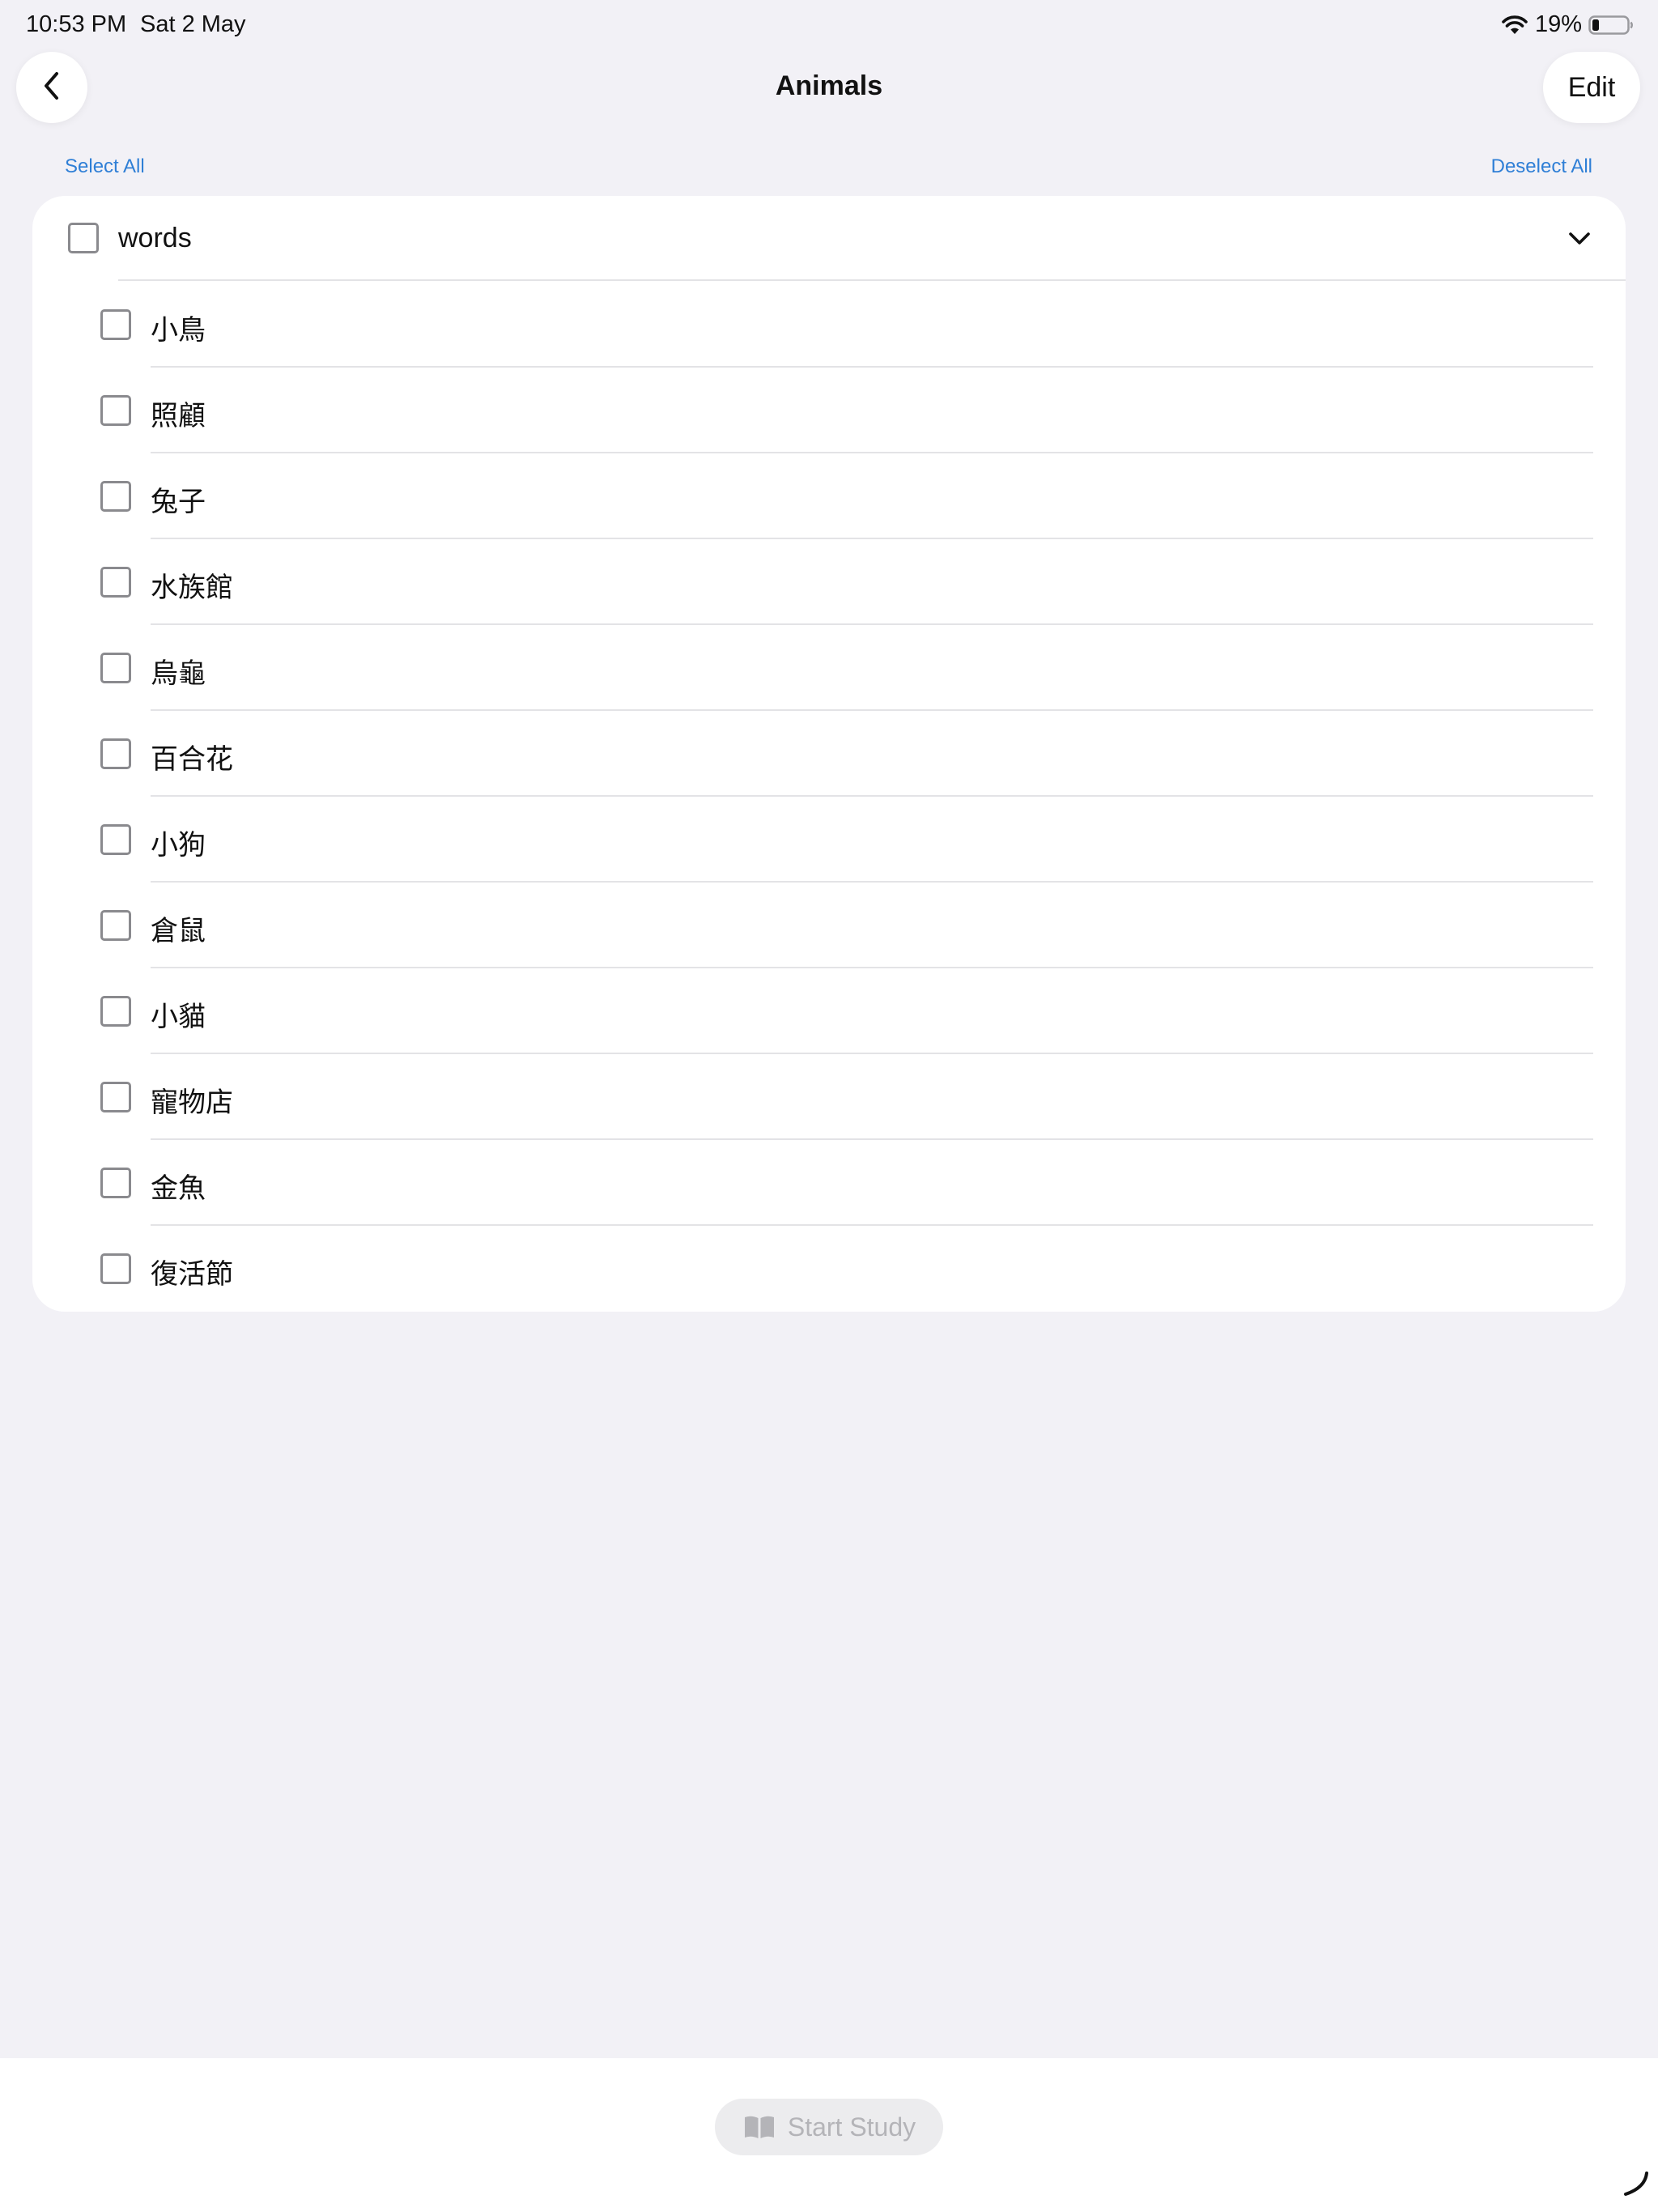  What do you see at coordinates (1558, 24) in the screenshot?
I see `battery-percent: 19%` at bounding box center [1558, 24].